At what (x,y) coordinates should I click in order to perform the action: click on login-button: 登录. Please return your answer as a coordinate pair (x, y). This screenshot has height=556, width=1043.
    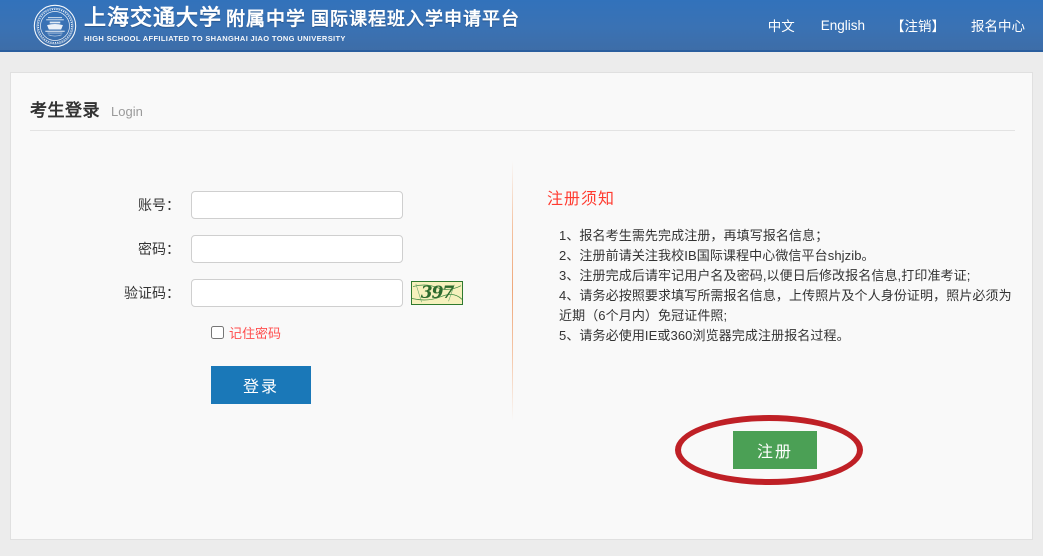
    Looking at the image, I should click on (261, 385).